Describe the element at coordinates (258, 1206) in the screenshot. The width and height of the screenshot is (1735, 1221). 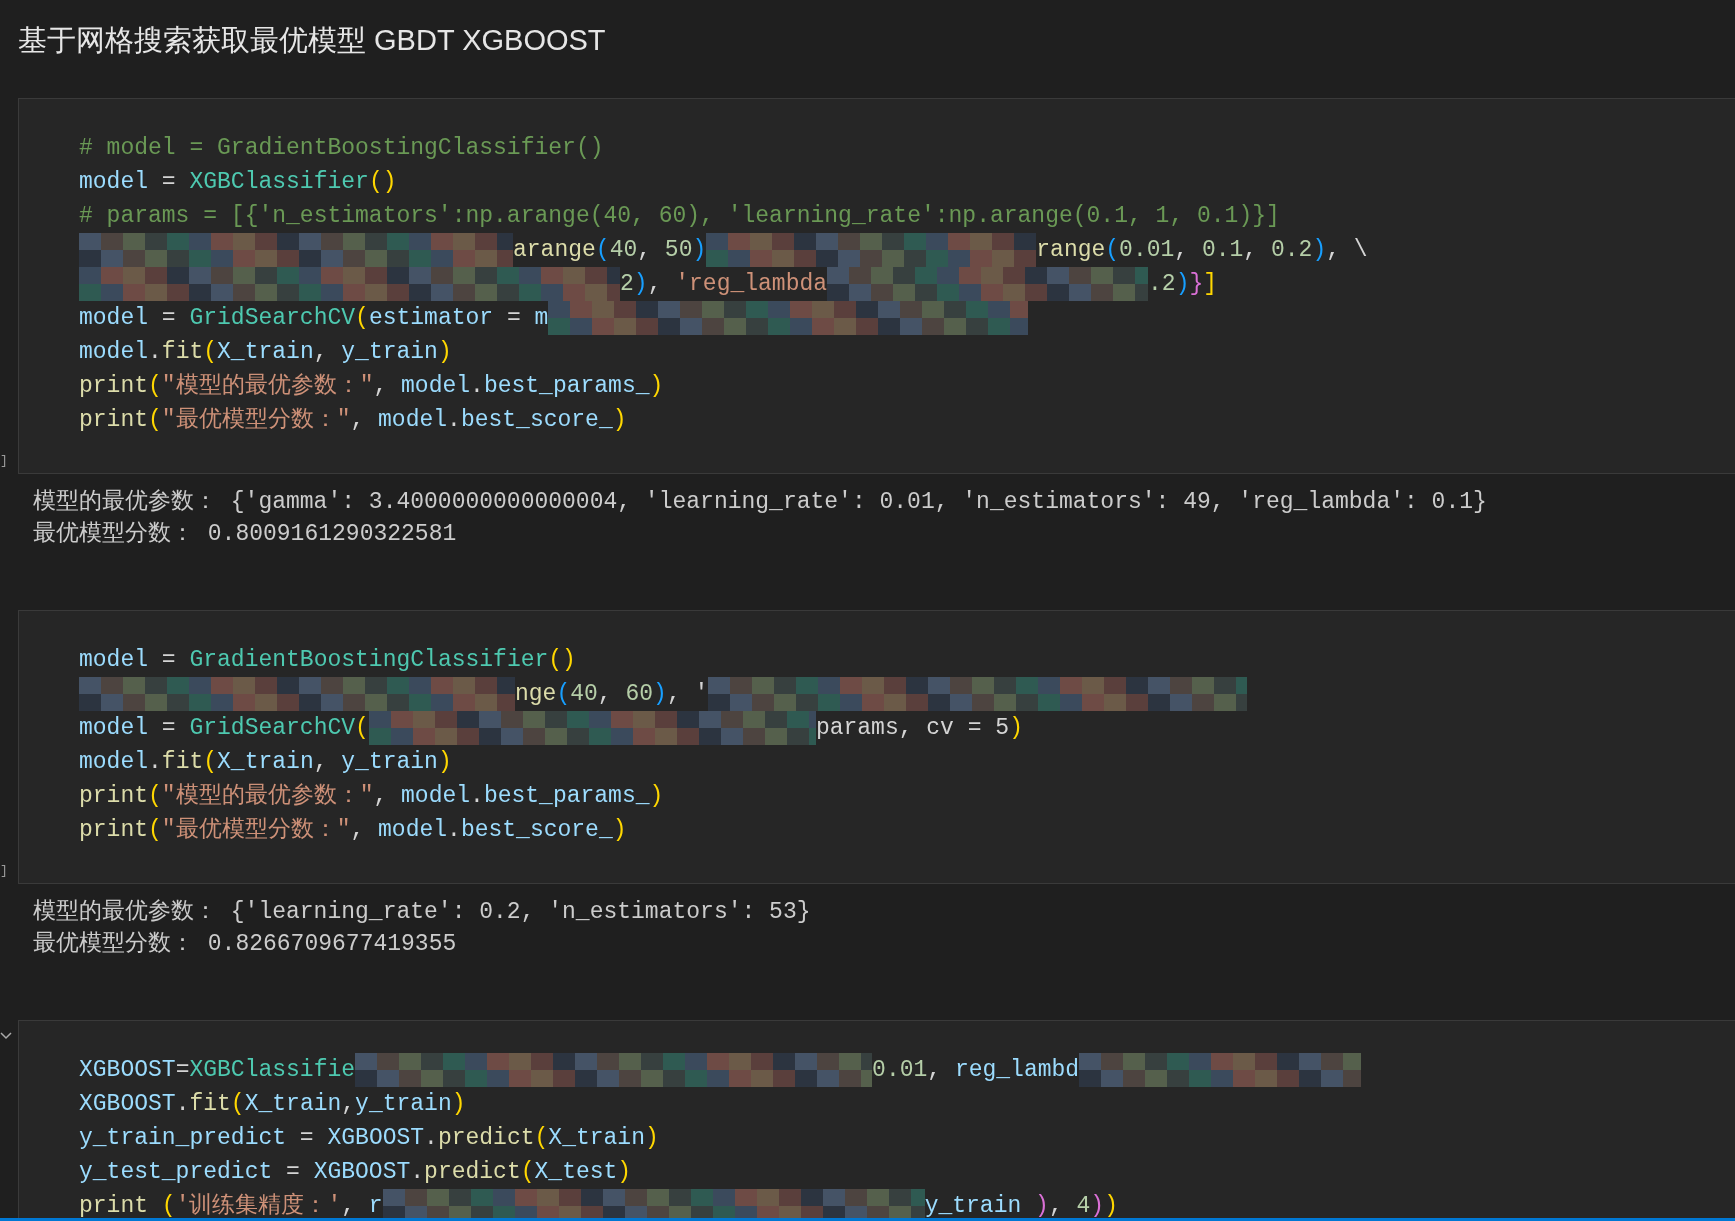
I see `code-string: '训练集精度：'` at that location.